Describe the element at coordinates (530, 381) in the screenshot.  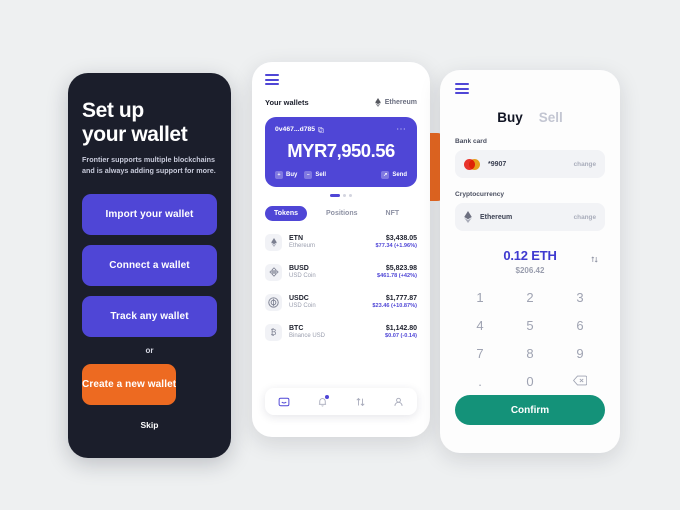
I see `key-0: 0` at that location.